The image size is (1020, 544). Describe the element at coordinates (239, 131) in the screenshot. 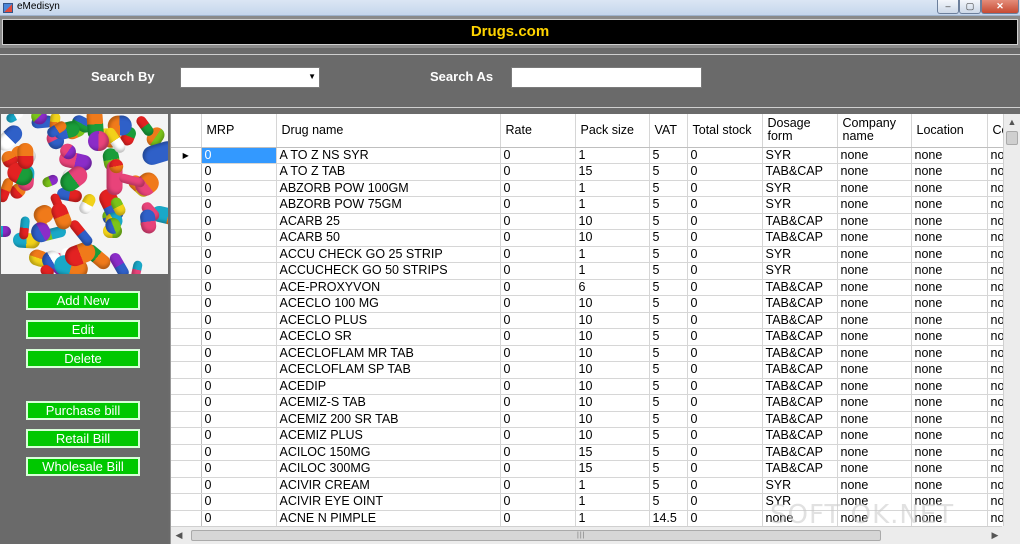

I see `col-mrp: MRP` at that location.